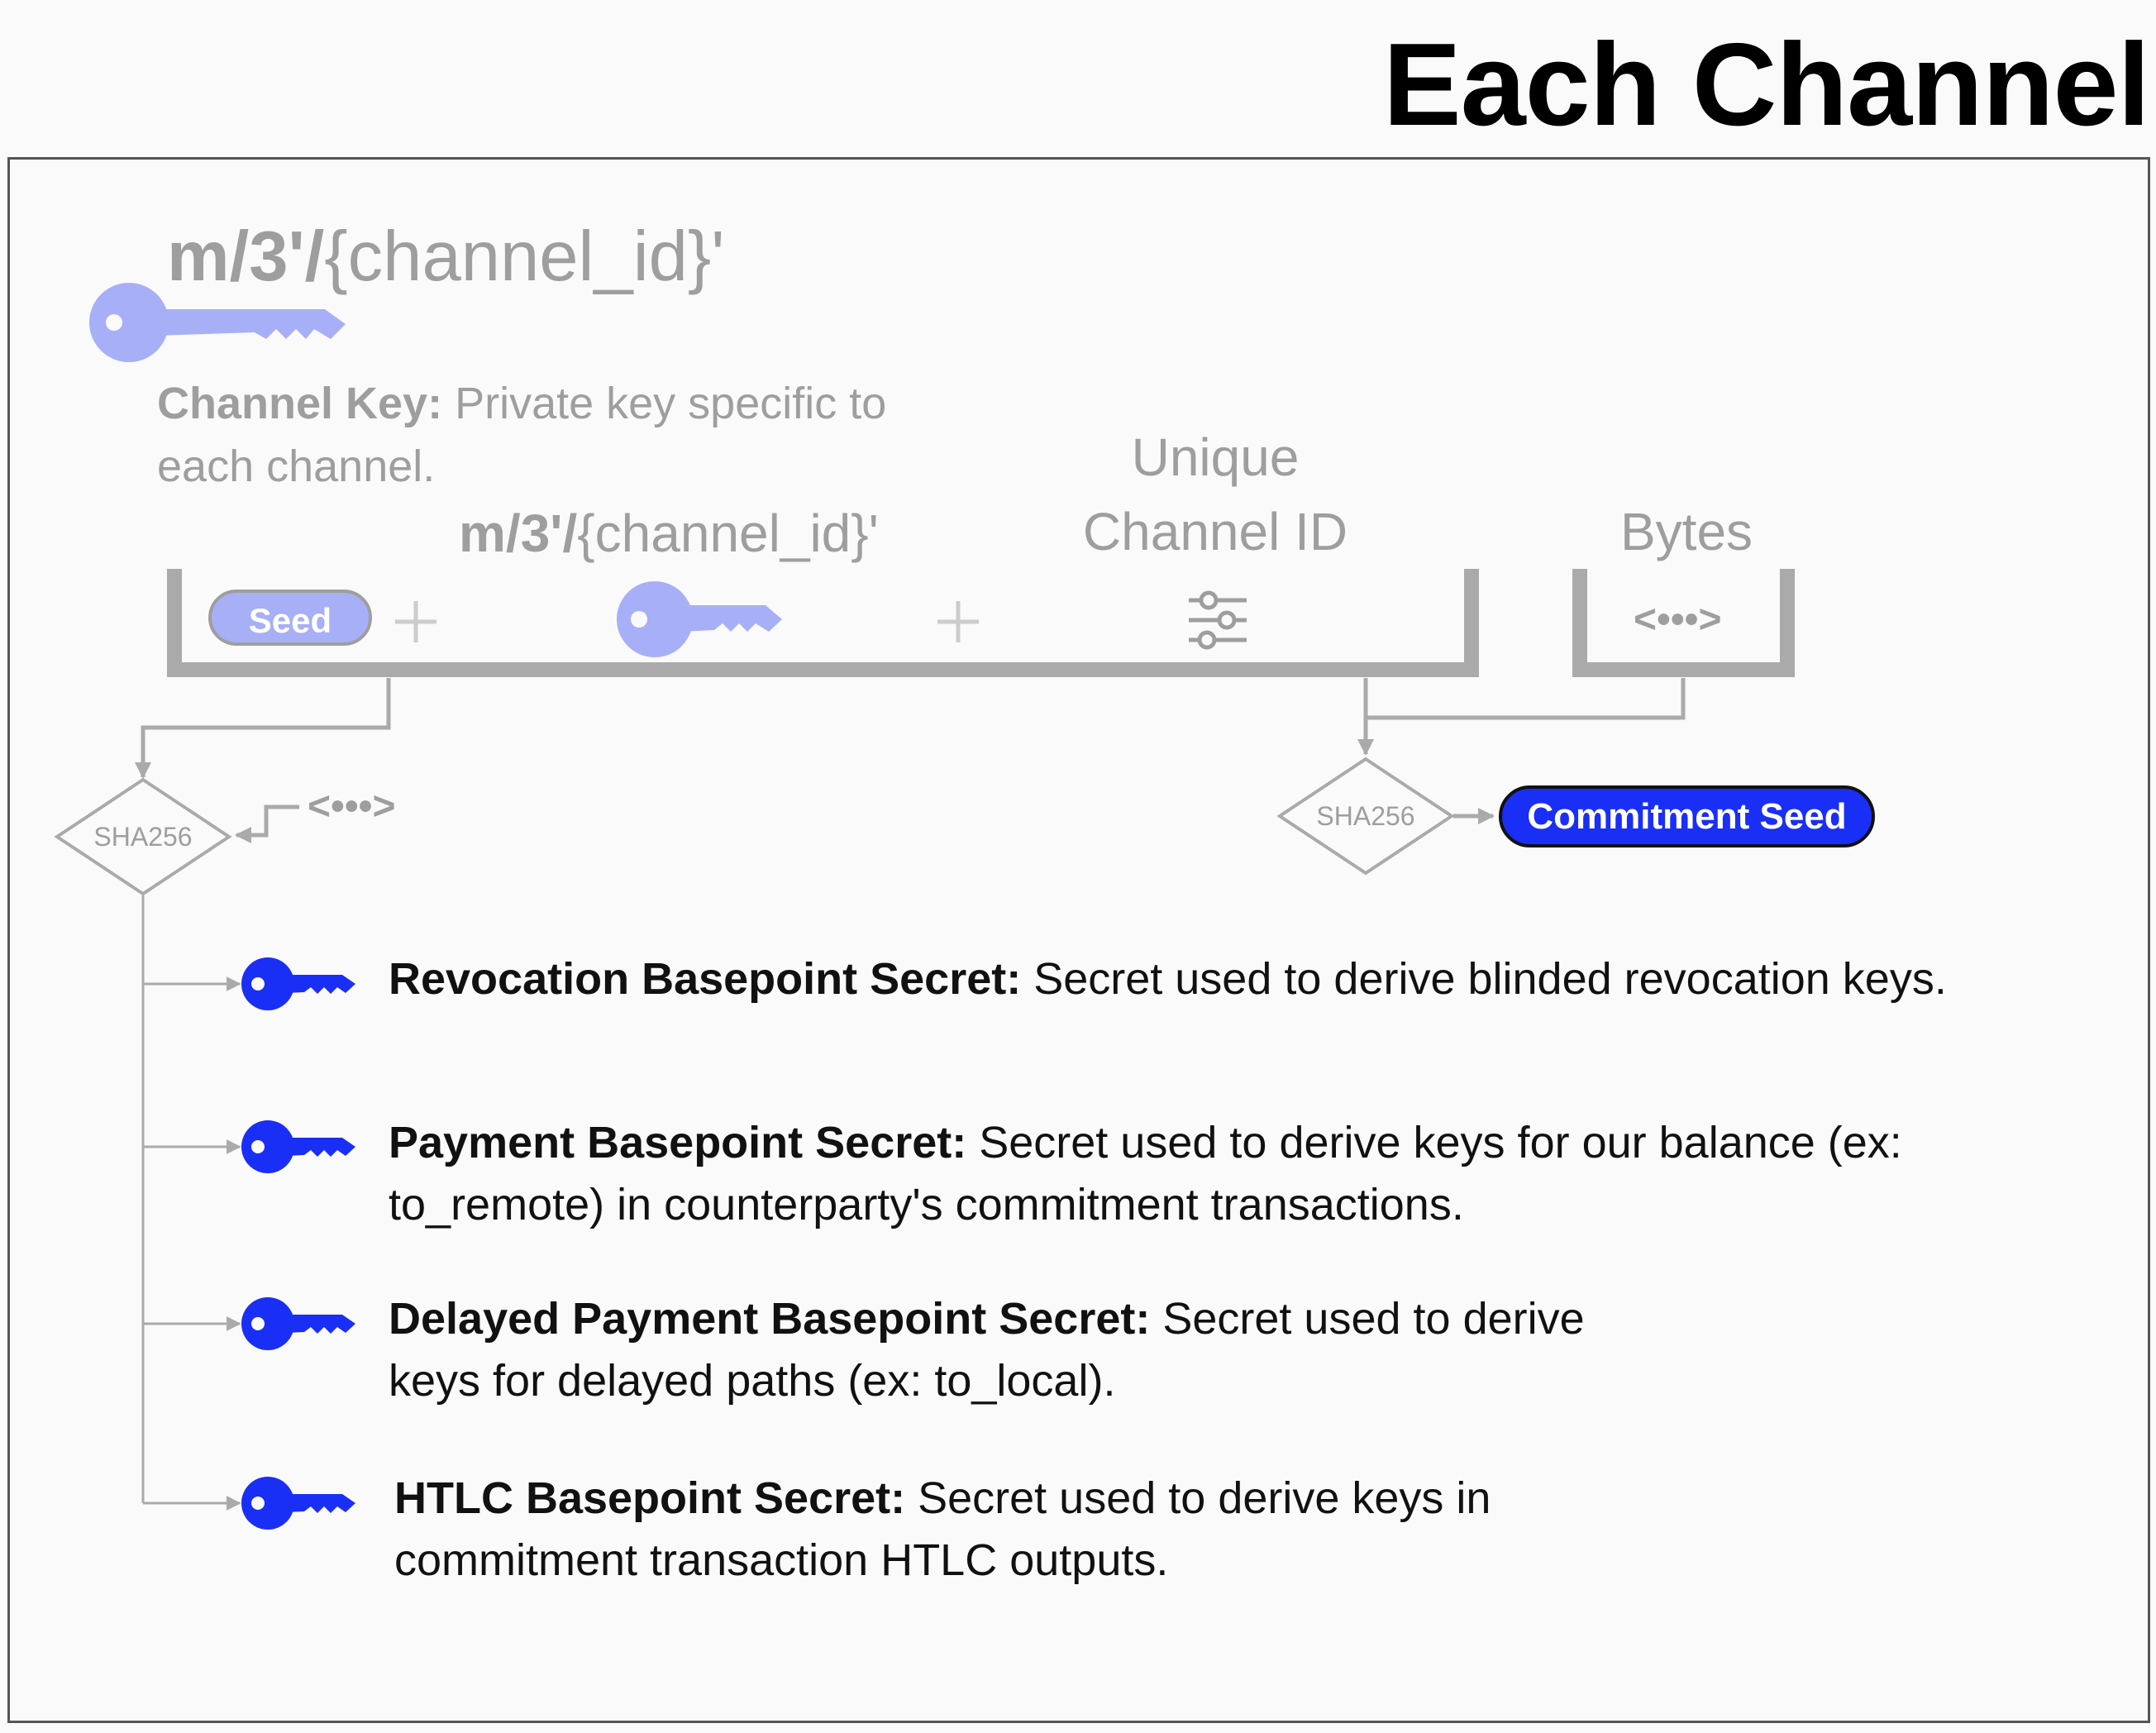  What do you see at coordinates (1215, 494) in the screenshot?
I see `unique-channel-id-label: Unique Channel ID` at bounding box center [1215, 494].